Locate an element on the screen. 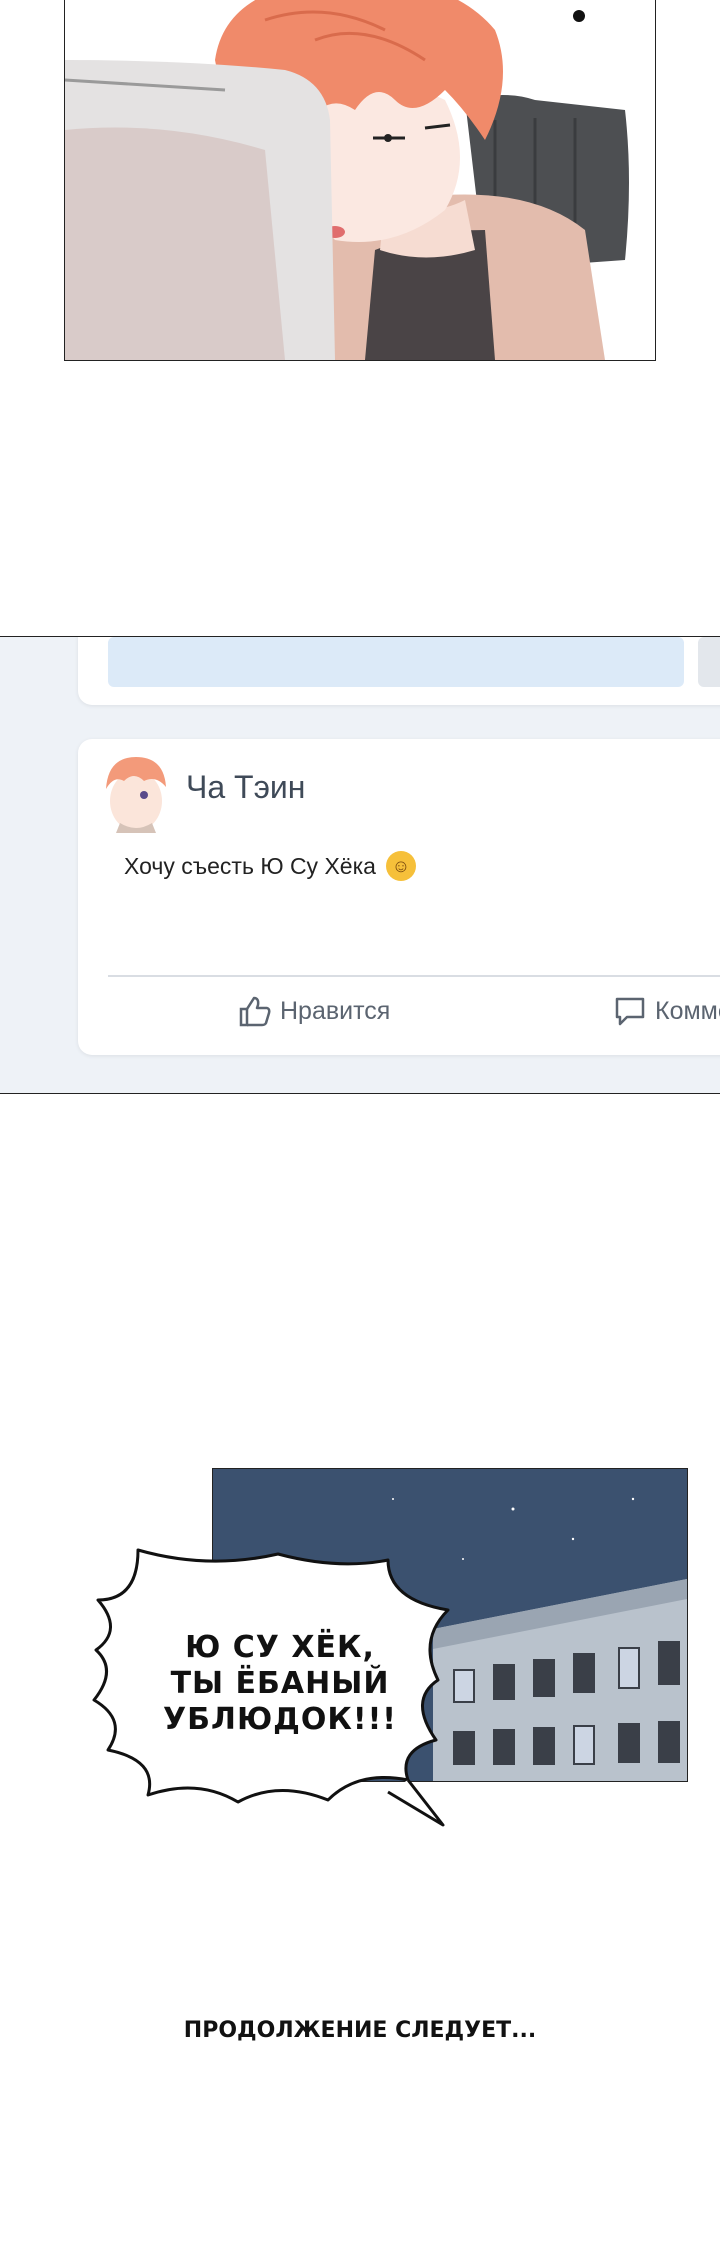 This screenshot has height=2258, width=720. avatar-image is located at coordinates (136, 795).